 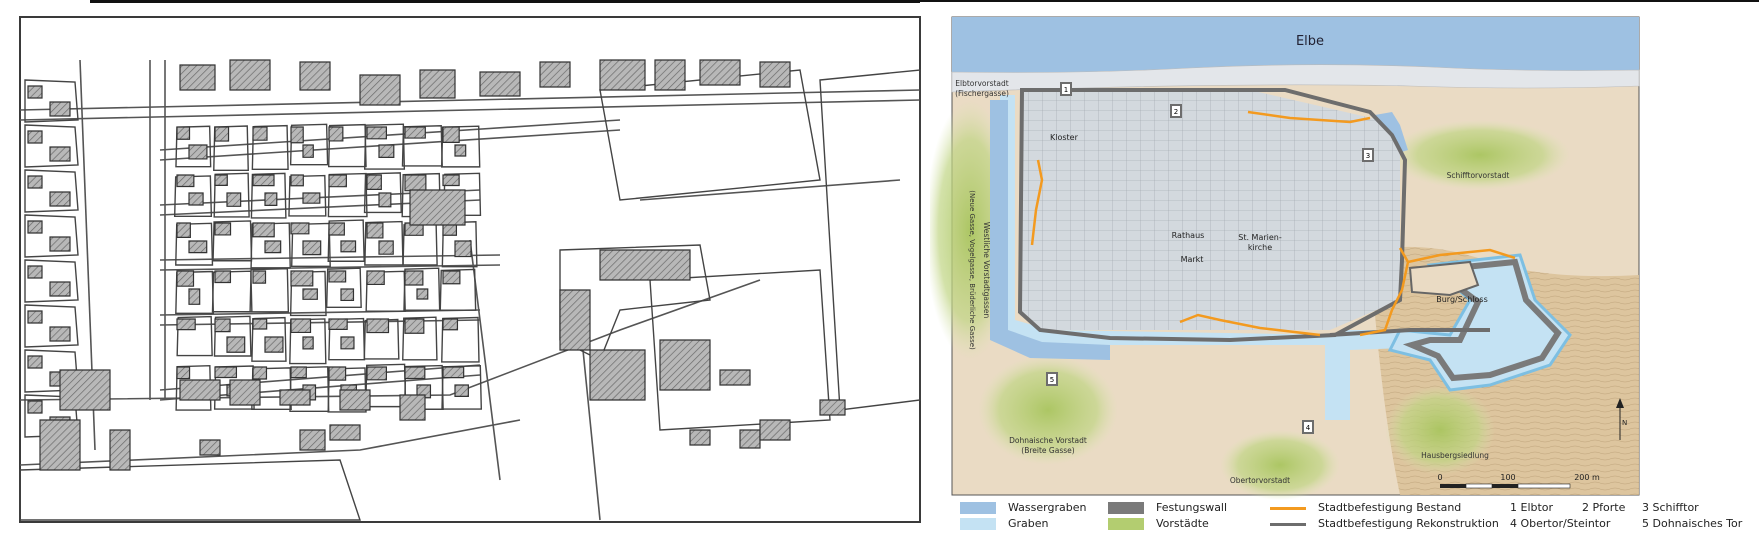 What do you see at coordinates (978, 524) in the screenshot?
I see `legend-swatch-graben` at bounding box center [978, 524].